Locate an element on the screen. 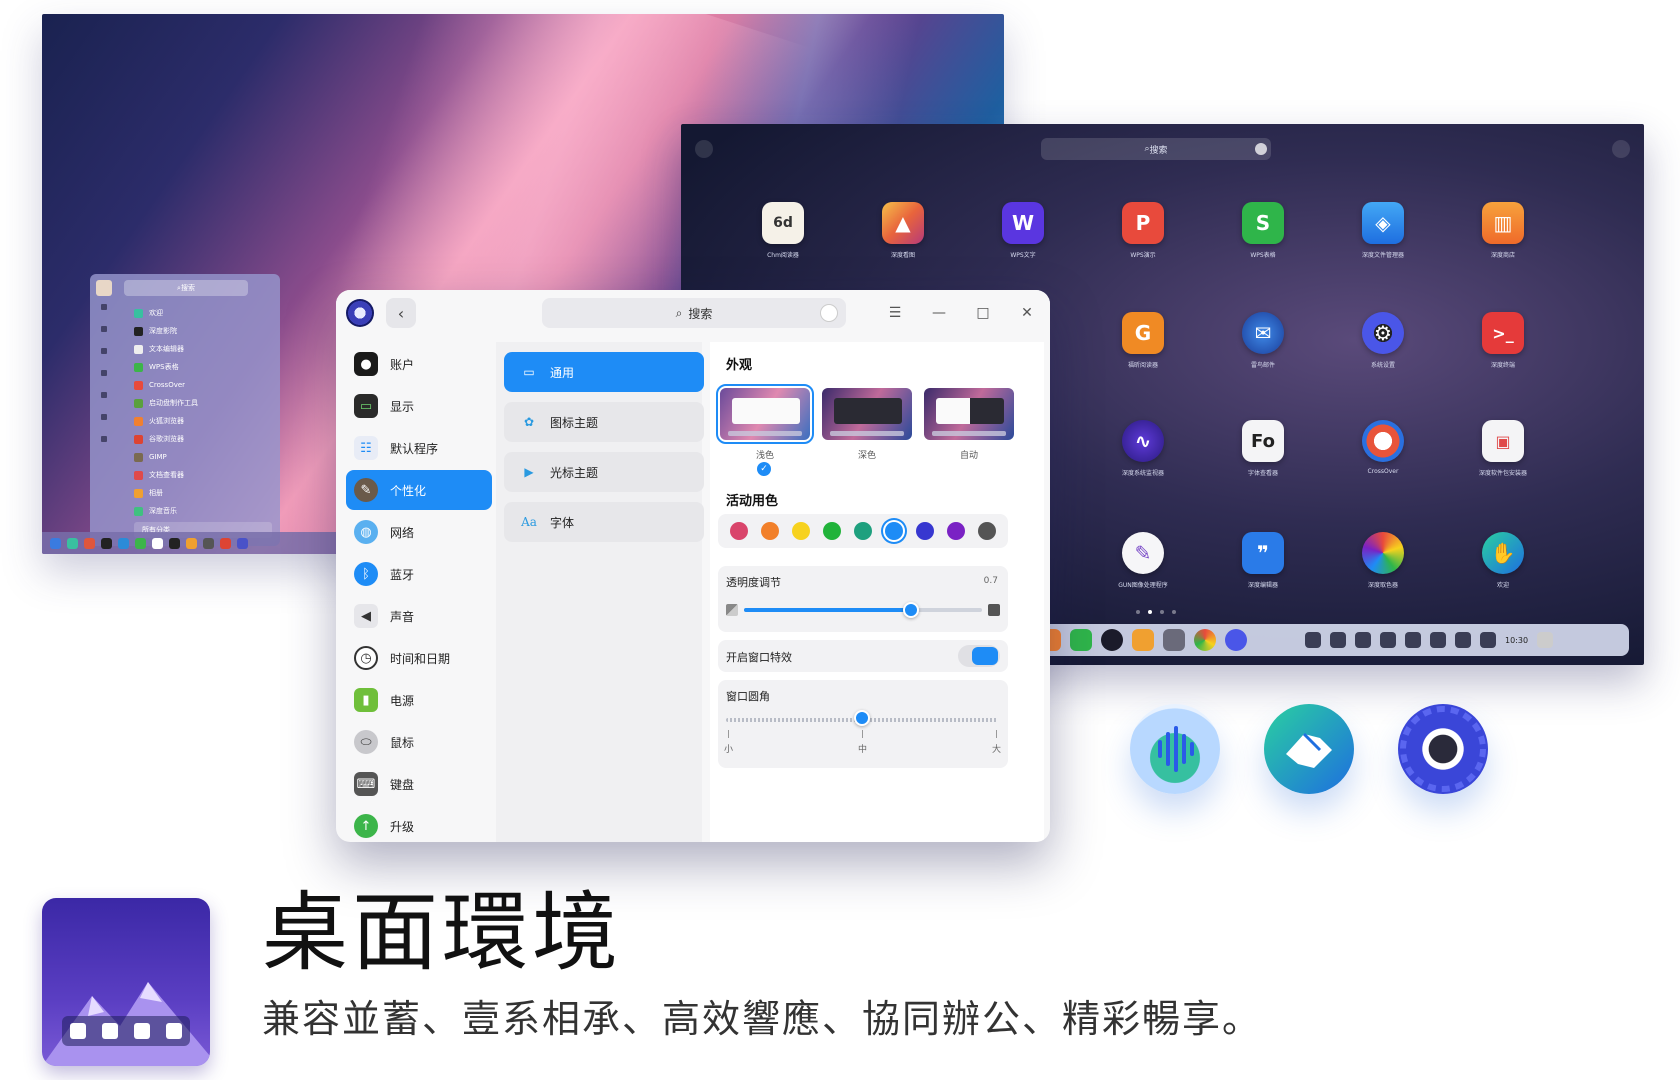  sub-item-icon-theme: ✿ 图标主题 is located at coordinates (604, 422).